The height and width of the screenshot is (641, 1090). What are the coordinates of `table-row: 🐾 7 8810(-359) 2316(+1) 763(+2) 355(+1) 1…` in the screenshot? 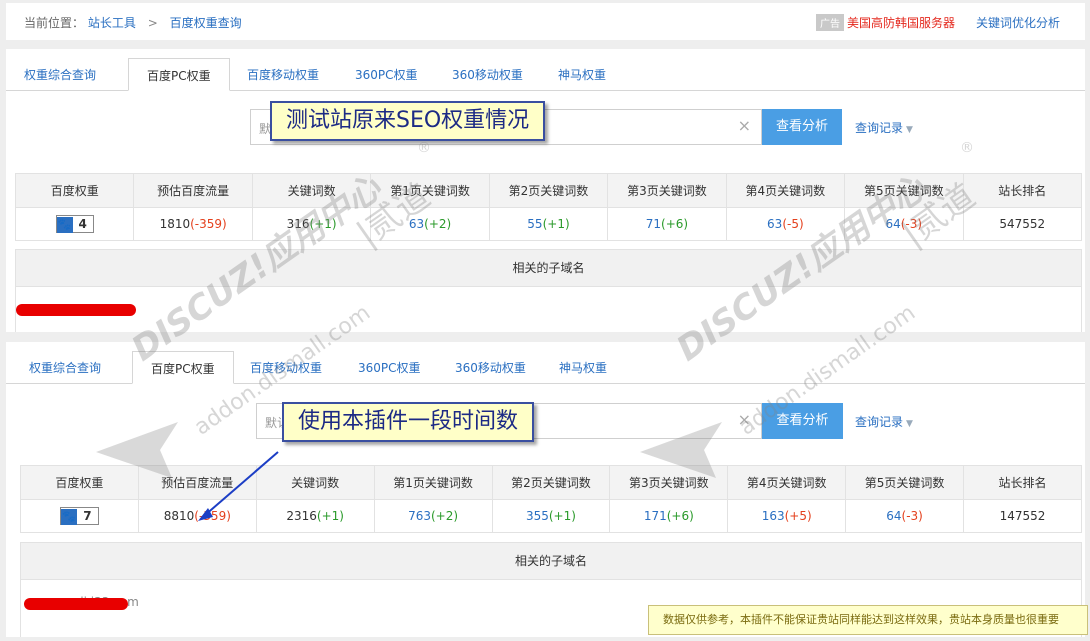 It's located at (551, 516).